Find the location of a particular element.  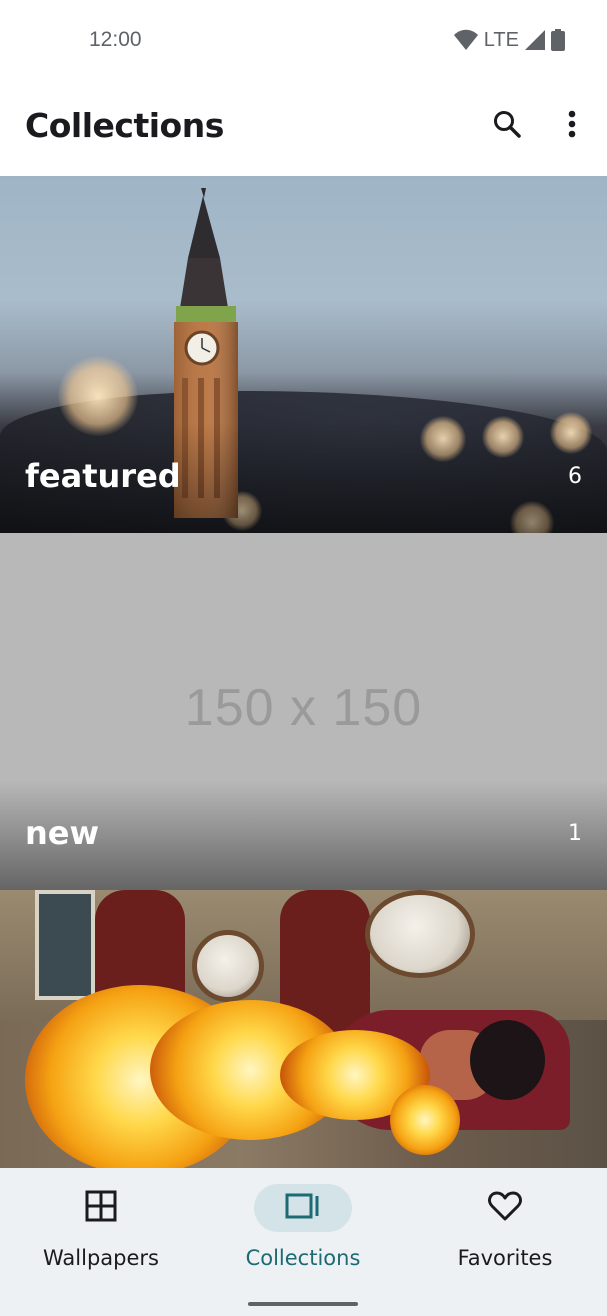

gesture-handle is located at coordinates (303, 1304).